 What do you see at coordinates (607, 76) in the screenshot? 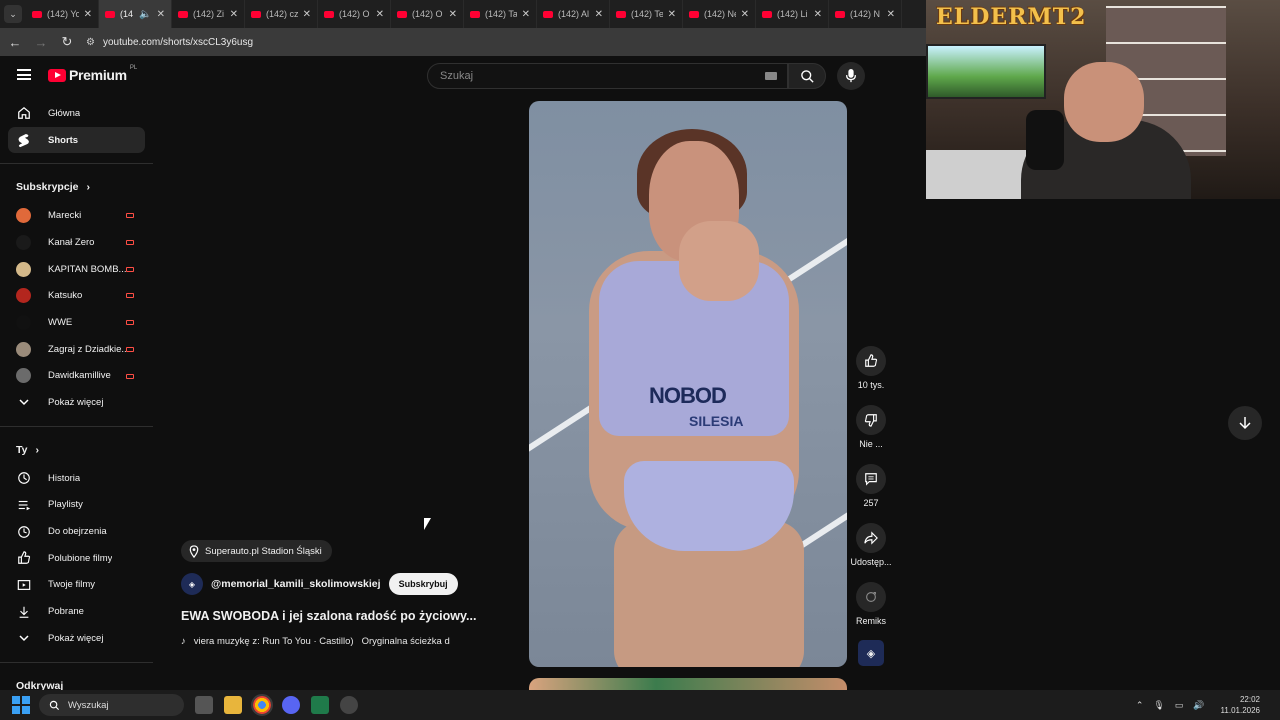
I see `search-input: Szukaj` at bounding box center [607, 76].